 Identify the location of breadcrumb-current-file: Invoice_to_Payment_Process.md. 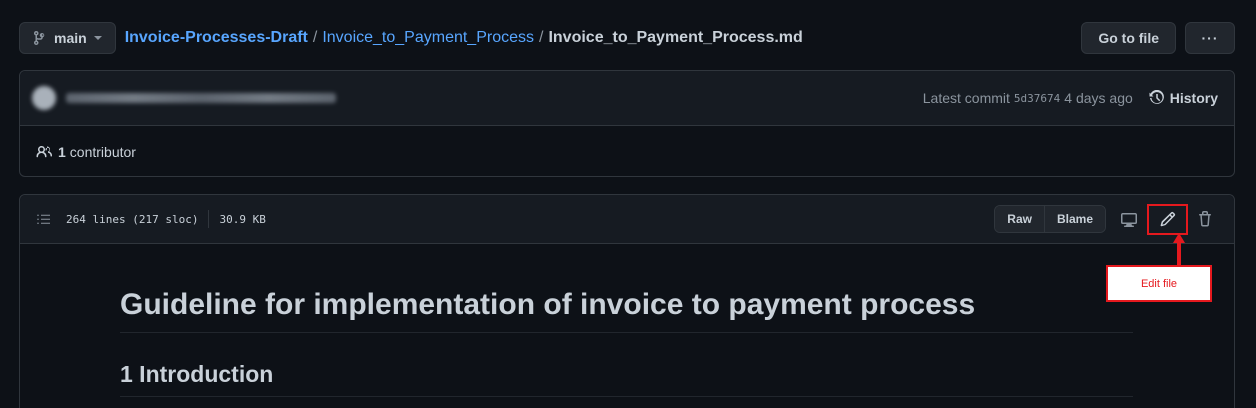
(675, 37).